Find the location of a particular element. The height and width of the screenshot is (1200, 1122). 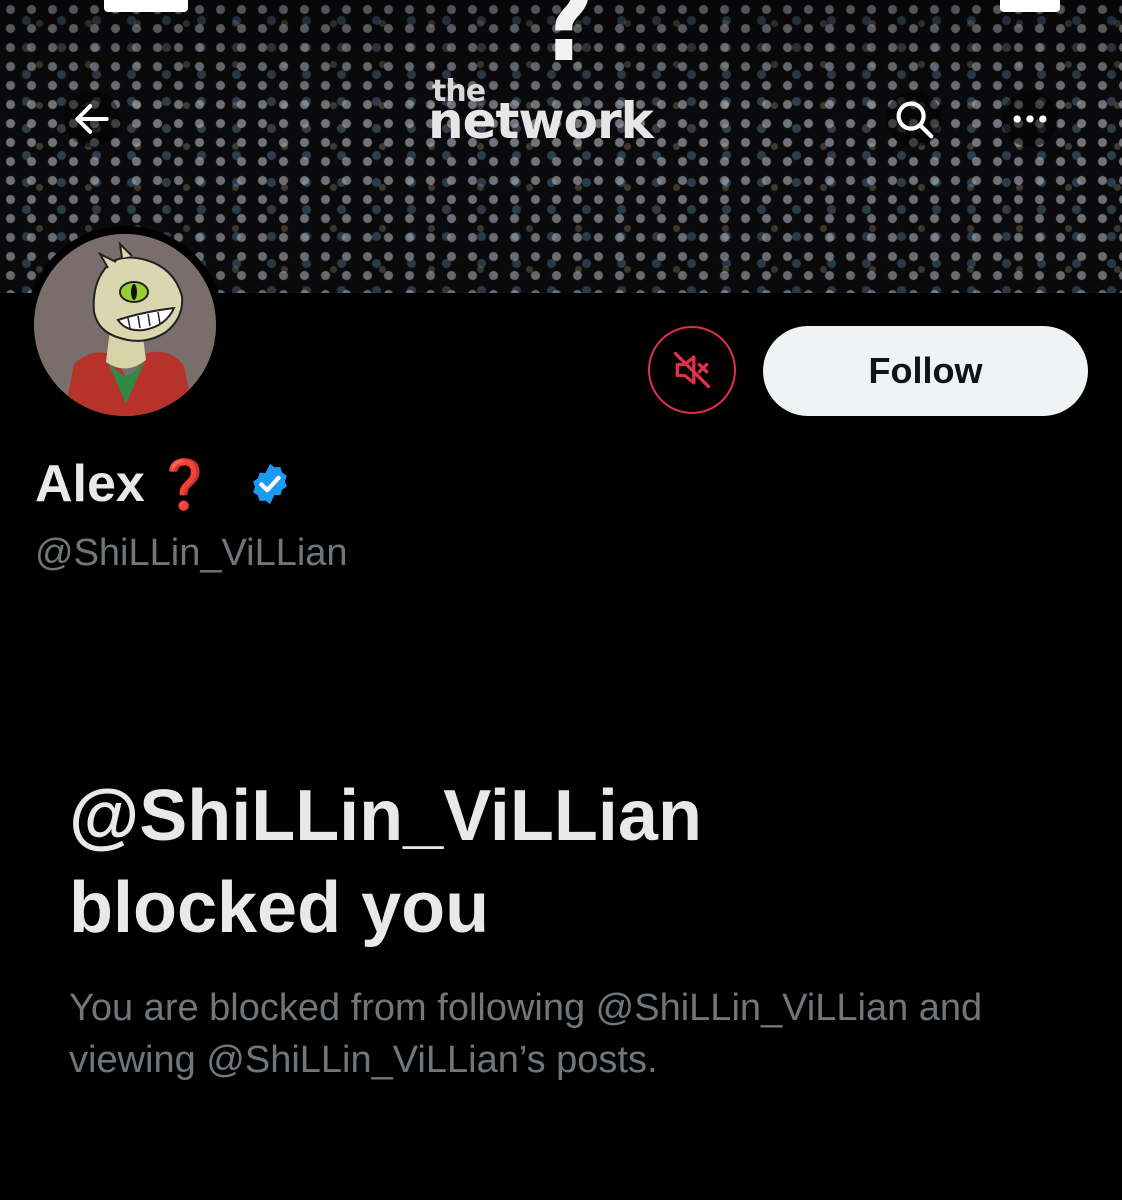

muted-speaker-icon is located at coordinates (692, 370).